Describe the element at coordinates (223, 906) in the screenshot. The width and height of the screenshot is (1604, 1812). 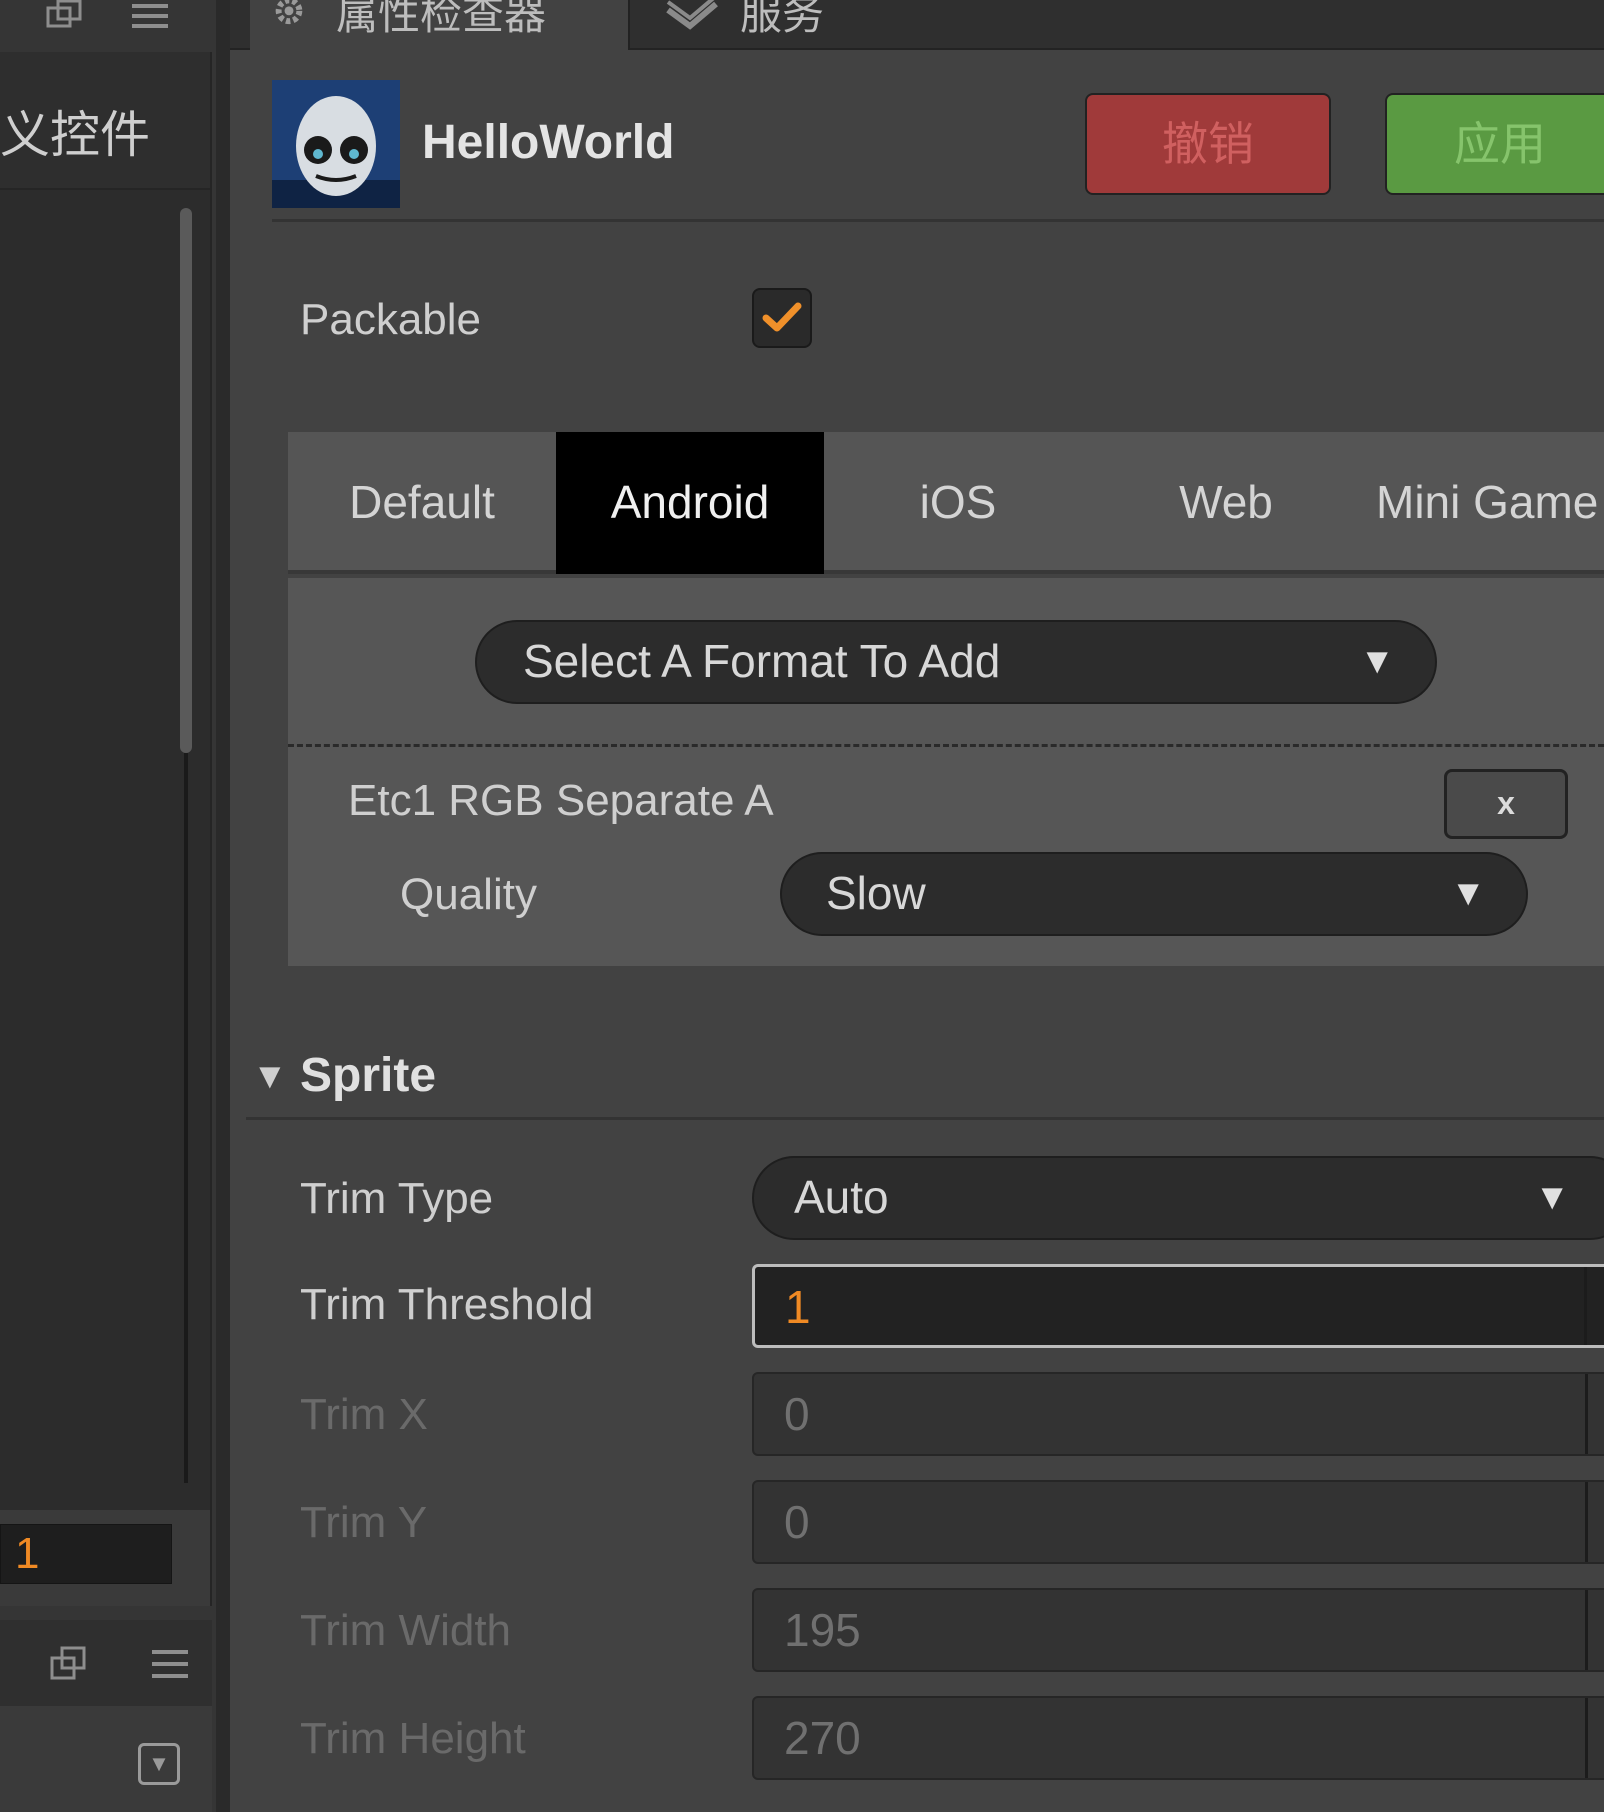
I see `panel-divider` at that location.